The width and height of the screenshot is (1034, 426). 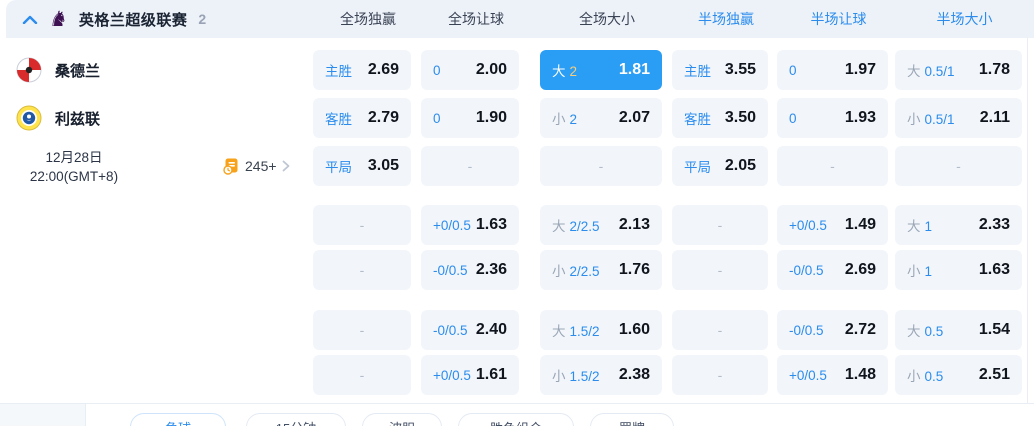 I want to click on odds-cell: 小 2 2.07, so click(x=601, y=118).